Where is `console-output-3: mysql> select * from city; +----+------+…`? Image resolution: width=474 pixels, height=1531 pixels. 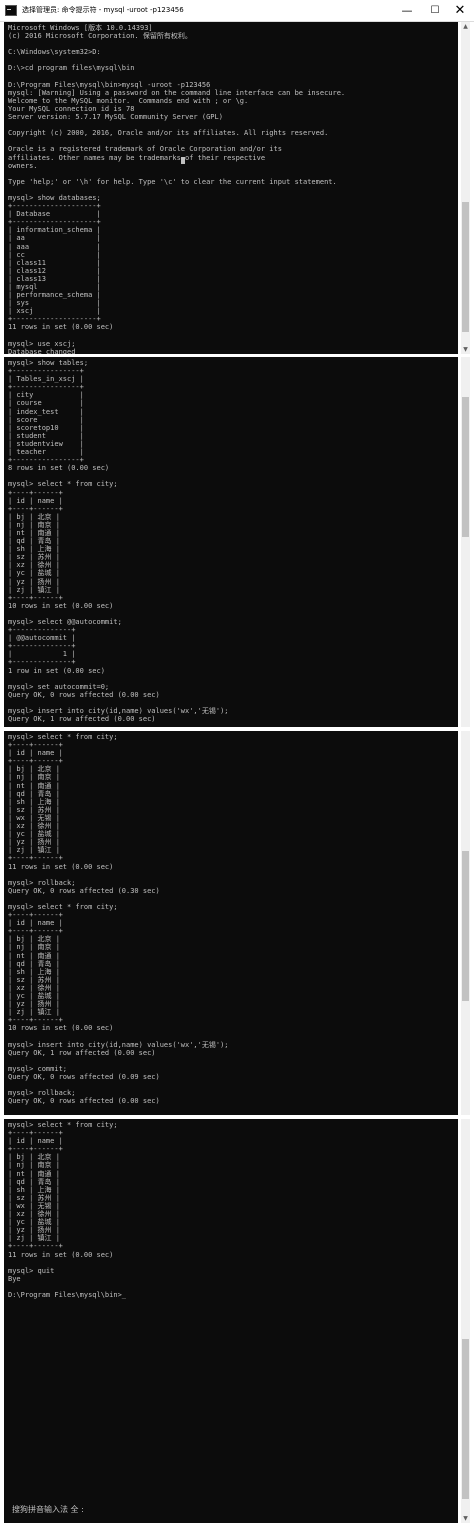 console-output-3: mysql> select * from city; +----+------+… is located at coordinates (118, 919).